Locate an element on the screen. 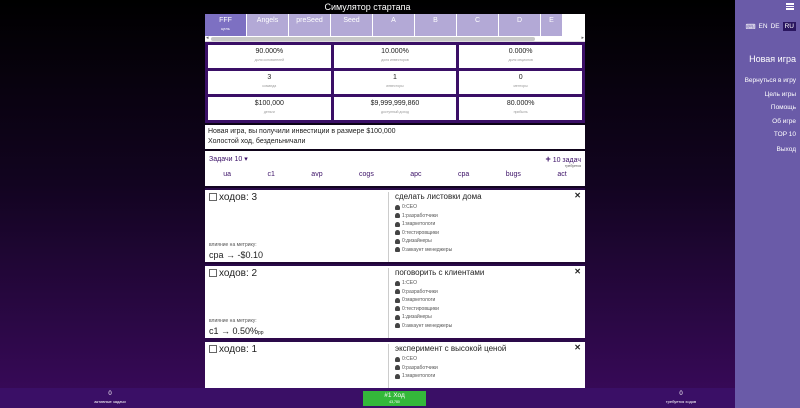 This screenshot has height=408, width=800. metric-tab-c1: c1 is located at coordinates (270, 174).